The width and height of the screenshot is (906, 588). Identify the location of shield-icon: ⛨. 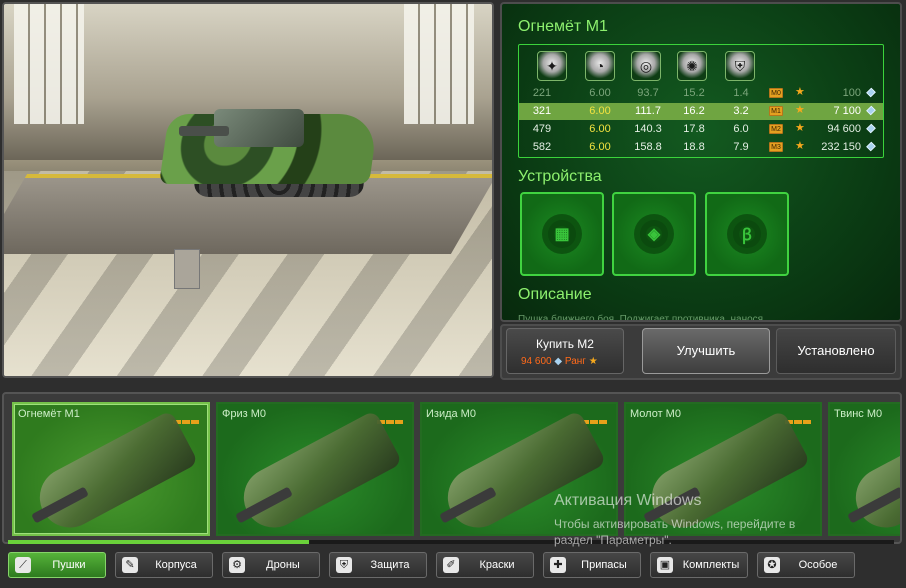
(344, 565).